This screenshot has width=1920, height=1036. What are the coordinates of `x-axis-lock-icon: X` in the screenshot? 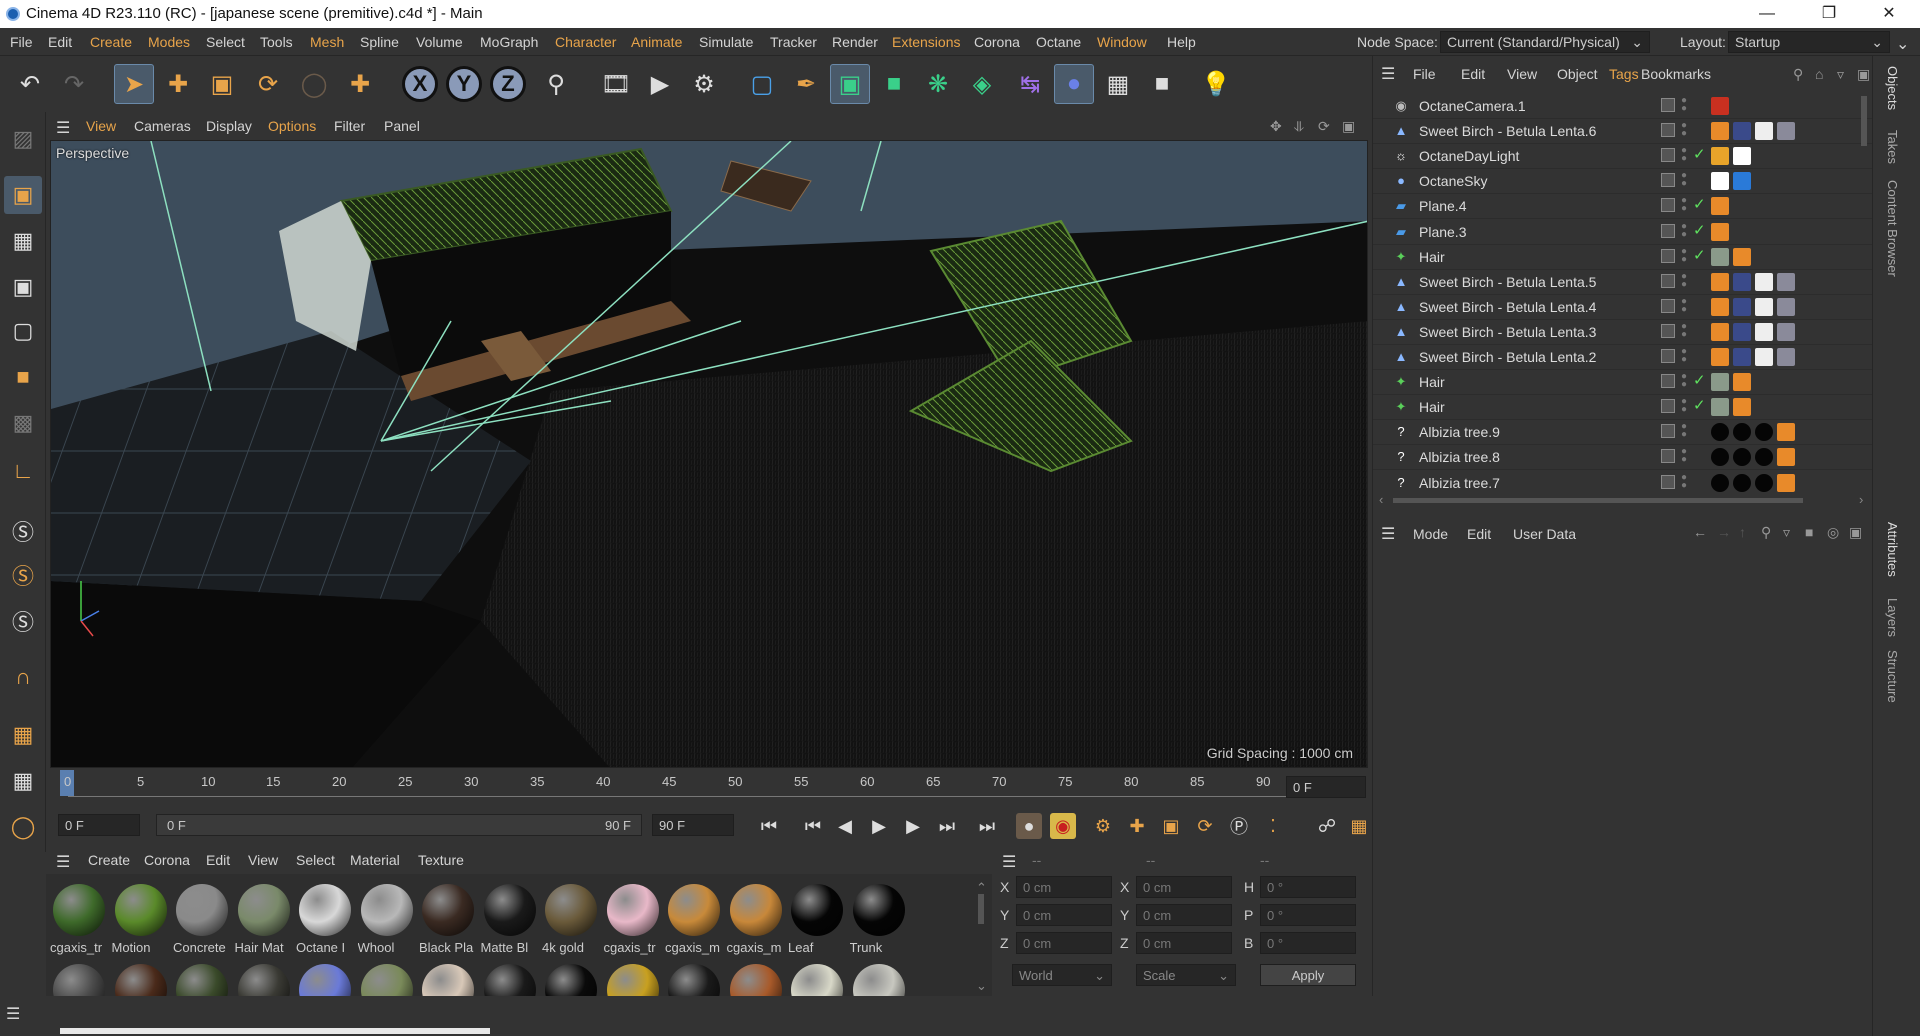 It's located at (420, 84).